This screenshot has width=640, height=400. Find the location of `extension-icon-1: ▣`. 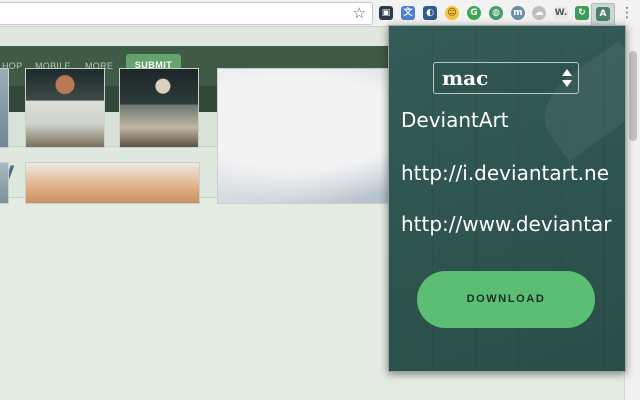

extension-icon-1: ▣ is located at coordinates (386, 13).